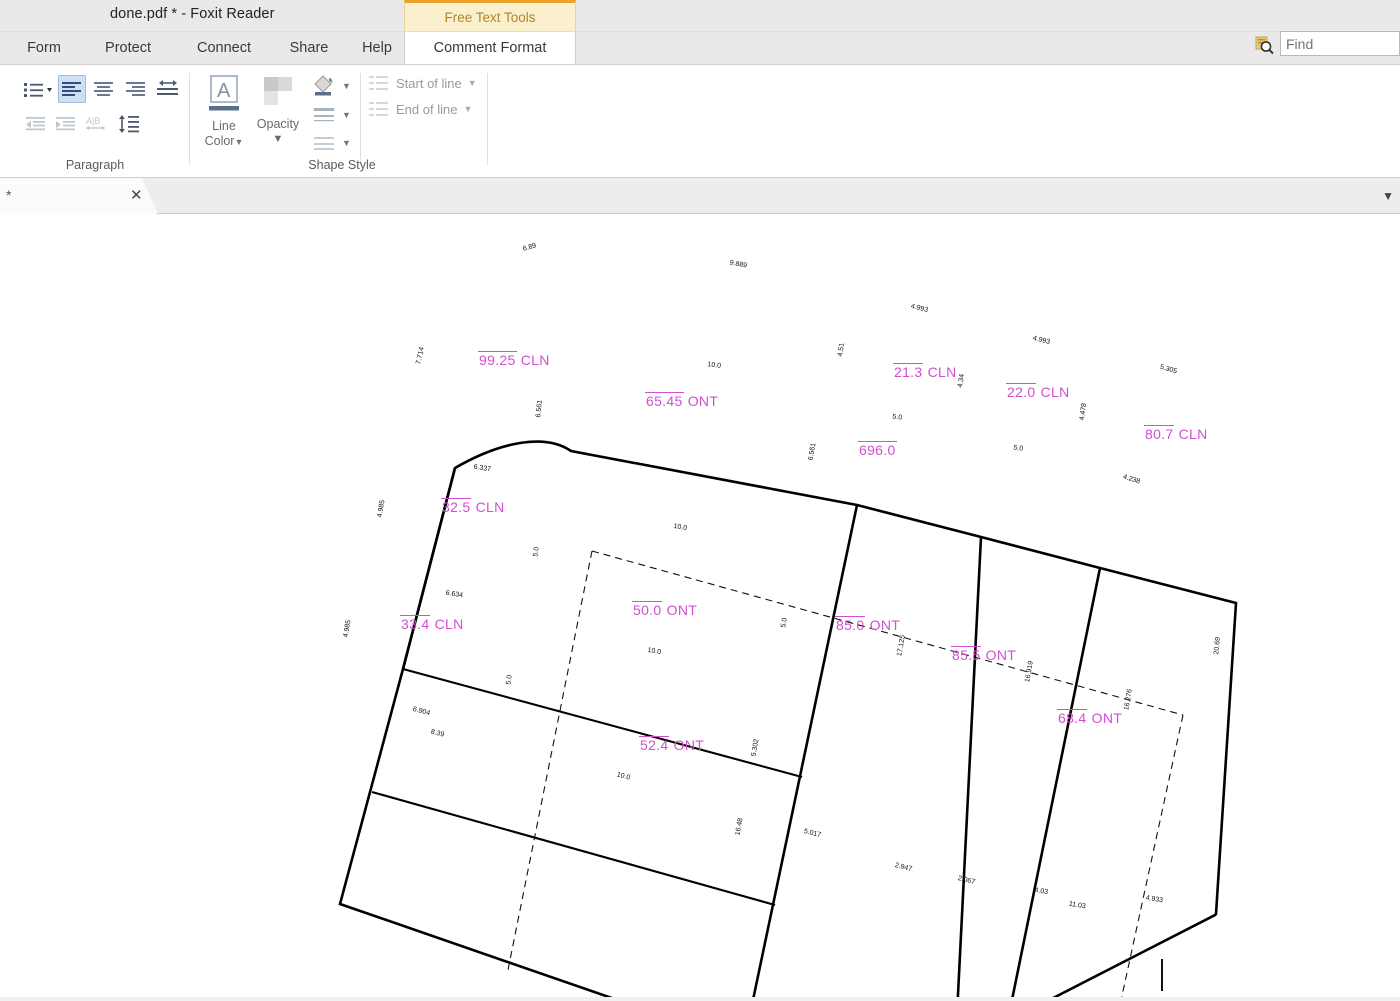 The image size is (1400, 1001). Describe the element at coordinates (813, 451) in the screenshot. I see `dimension-label: 6.561` at that location.